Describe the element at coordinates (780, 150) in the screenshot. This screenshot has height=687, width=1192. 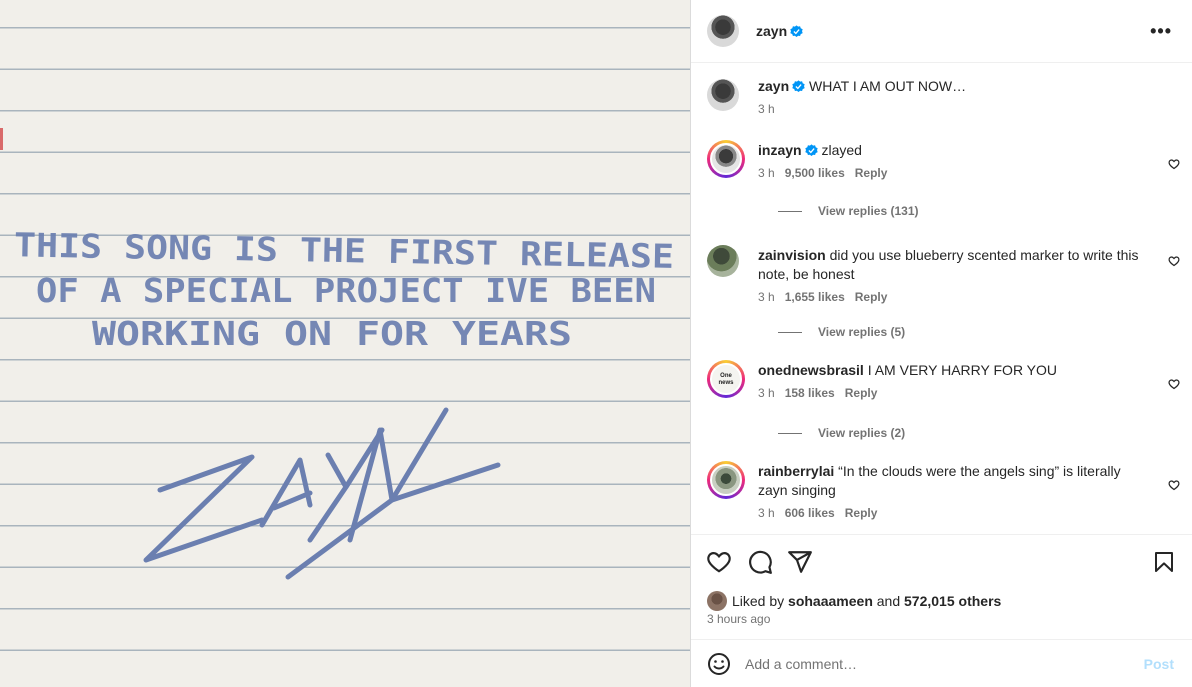
I see `comment-username: inzayn` at that location.